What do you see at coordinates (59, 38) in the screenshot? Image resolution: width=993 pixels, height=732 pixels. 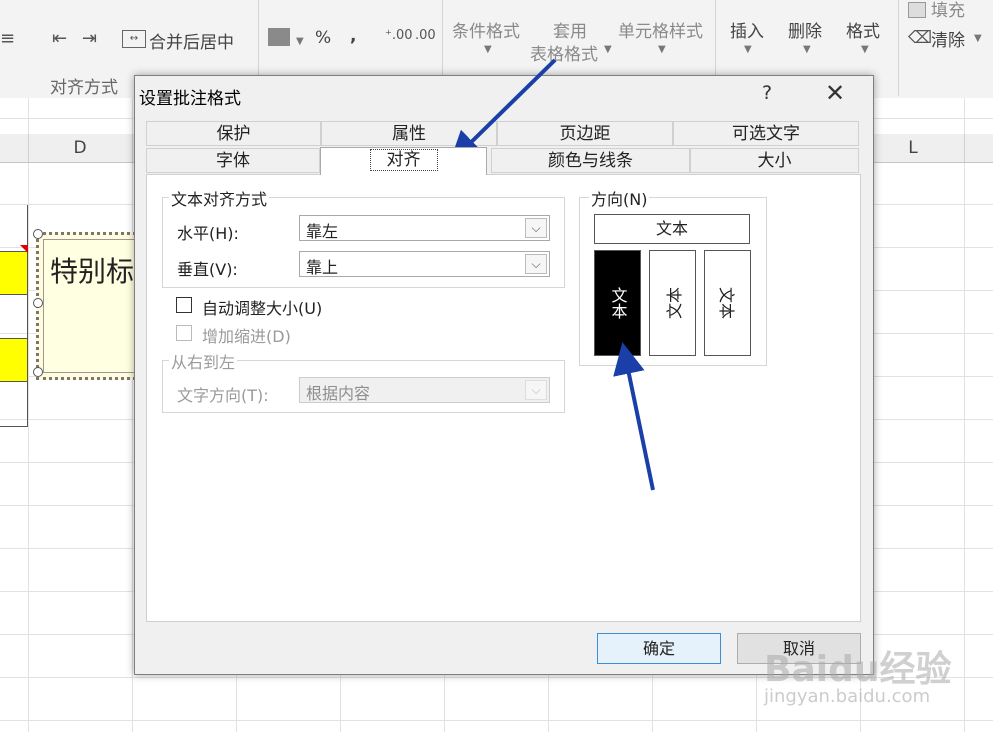 I see `indent-decrease-icon: ⇤` at bounding box center [59, 38].